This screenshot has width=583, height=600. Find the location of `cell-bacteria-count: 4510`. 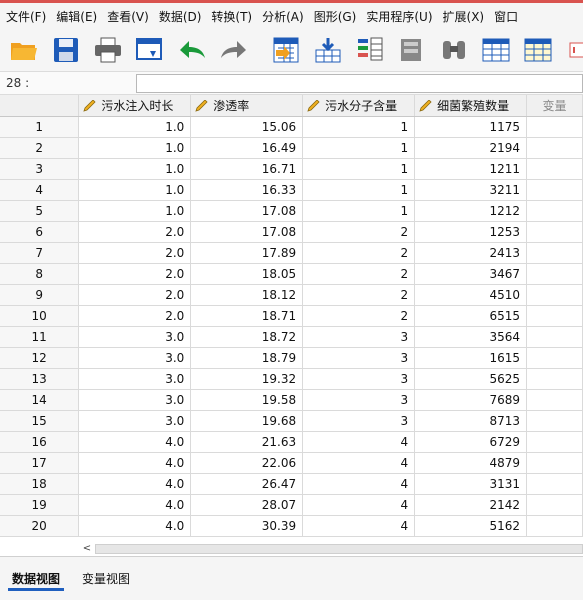

cell-bacteria-count: 4510 is located at coordinates (471, 295).